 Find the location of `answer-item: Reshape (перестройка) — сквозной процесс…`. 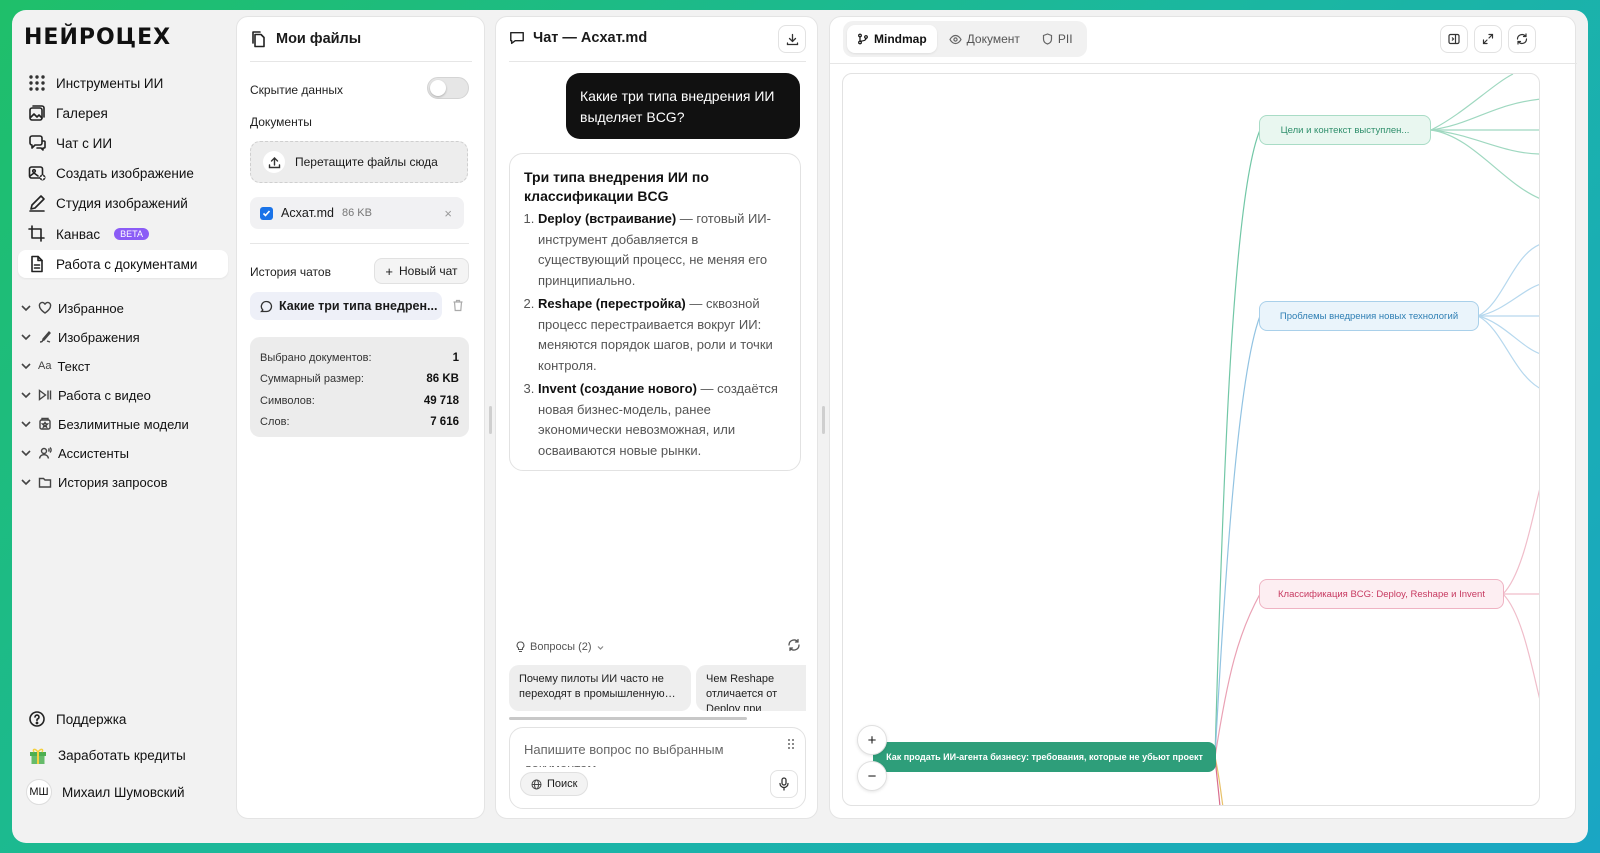

answer-item: Reshape (перестройка) — сквозной процесс… is located at coordinates (662, 335).